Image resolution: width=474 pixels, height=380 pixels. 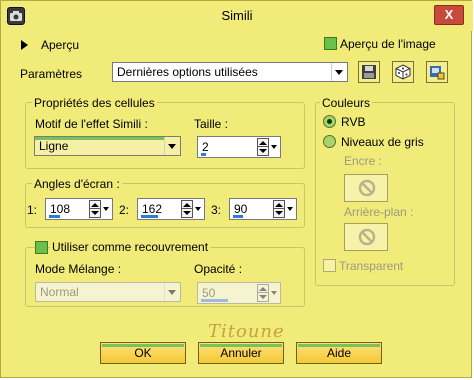 I want to click on help-button: Aide, so click(x=339, y=353).